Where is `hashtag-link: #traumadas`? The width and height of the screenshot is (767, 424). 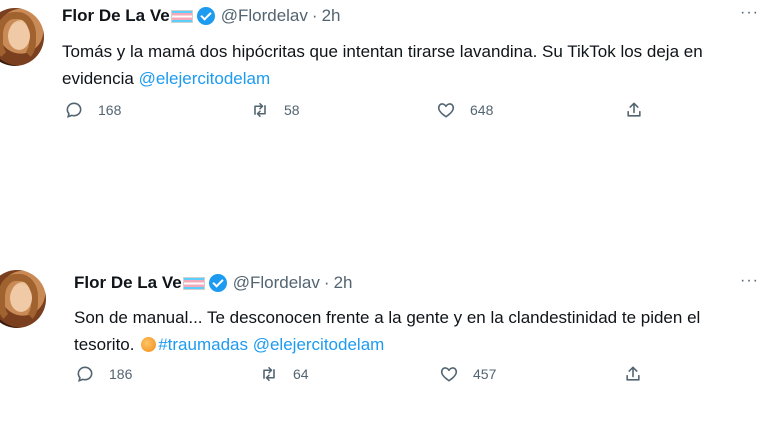 hashtag-link: #traumadas is located at coordinates (203, 344).